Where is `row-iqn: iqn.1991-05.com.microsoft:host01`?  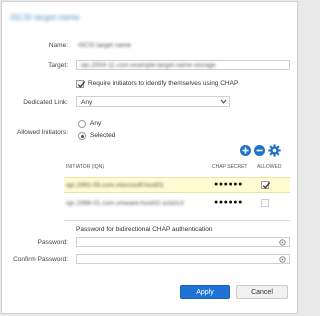
row-iqn: iqn.1991-05.com.microsoft:host01 is located at coordinates (115, 185).